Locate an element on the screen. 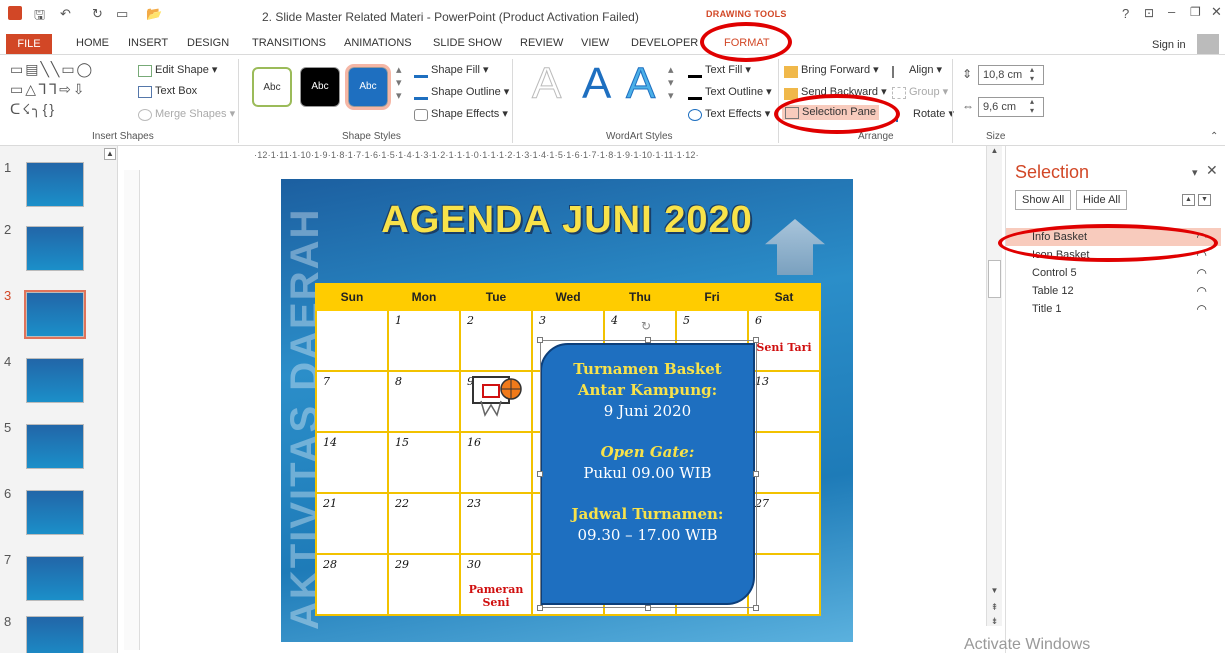 Image resolution: width=1225 pixels, height=653 pixels. tab-home: HOME is located at coordinates (92, 43).